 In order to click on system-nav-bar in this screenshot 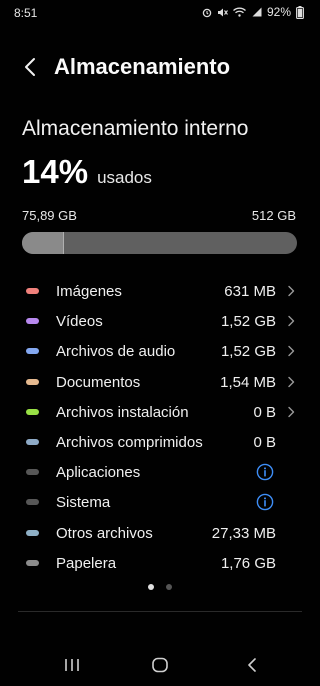, I will do `click(160, 665)`.